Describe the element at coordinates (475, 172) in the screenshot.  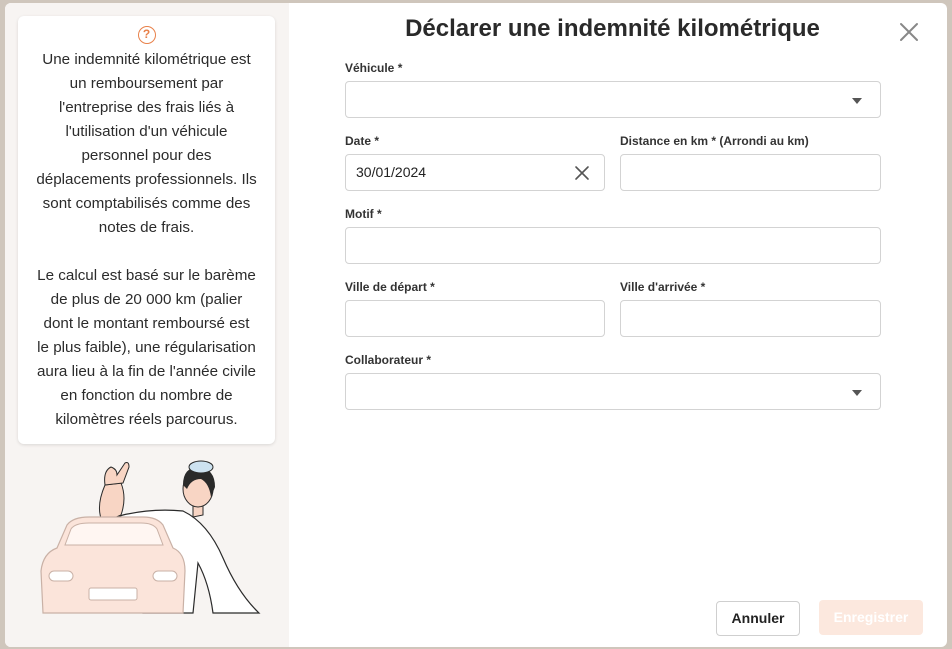
I see `date-field: 30/01/2024` at that location.